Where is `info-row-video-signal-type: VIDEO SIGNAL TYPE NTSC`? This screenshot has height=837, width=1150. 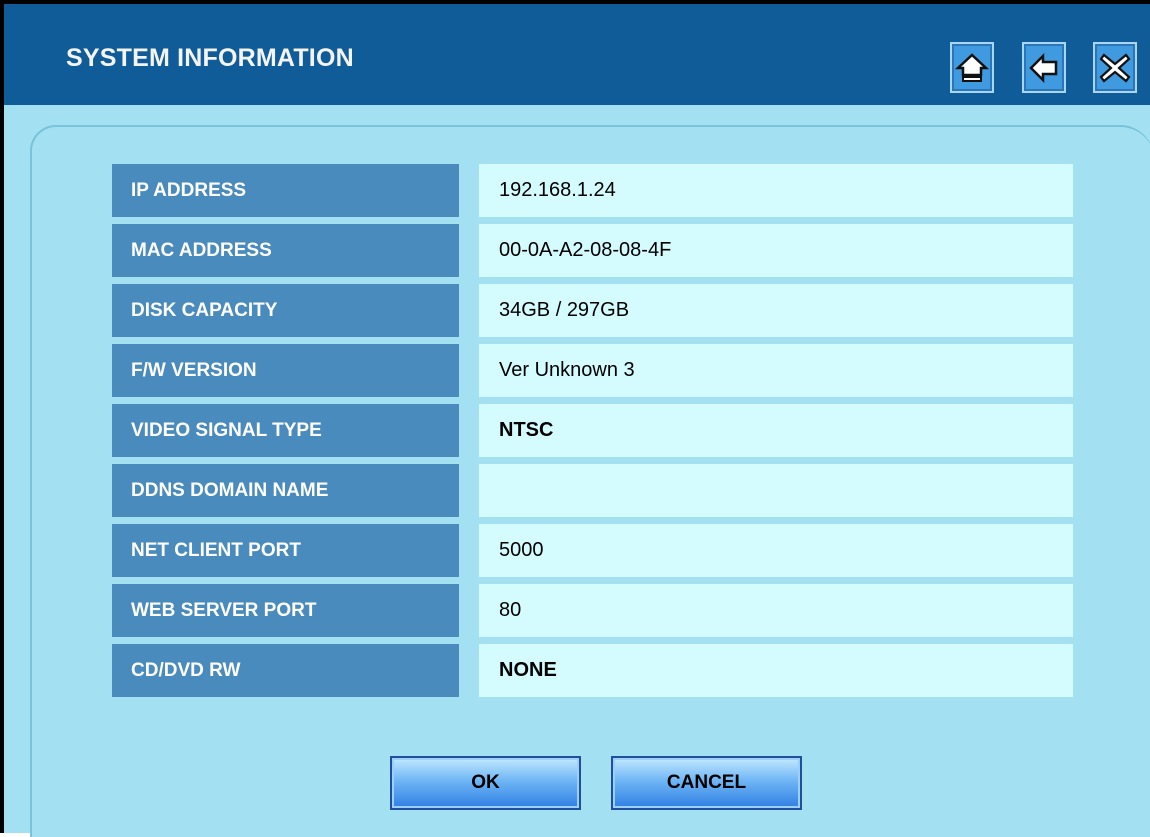
info-row-video-signal-type: VIDEO SIGNAL TYPE NTSC is located at coordinates (592, 430).